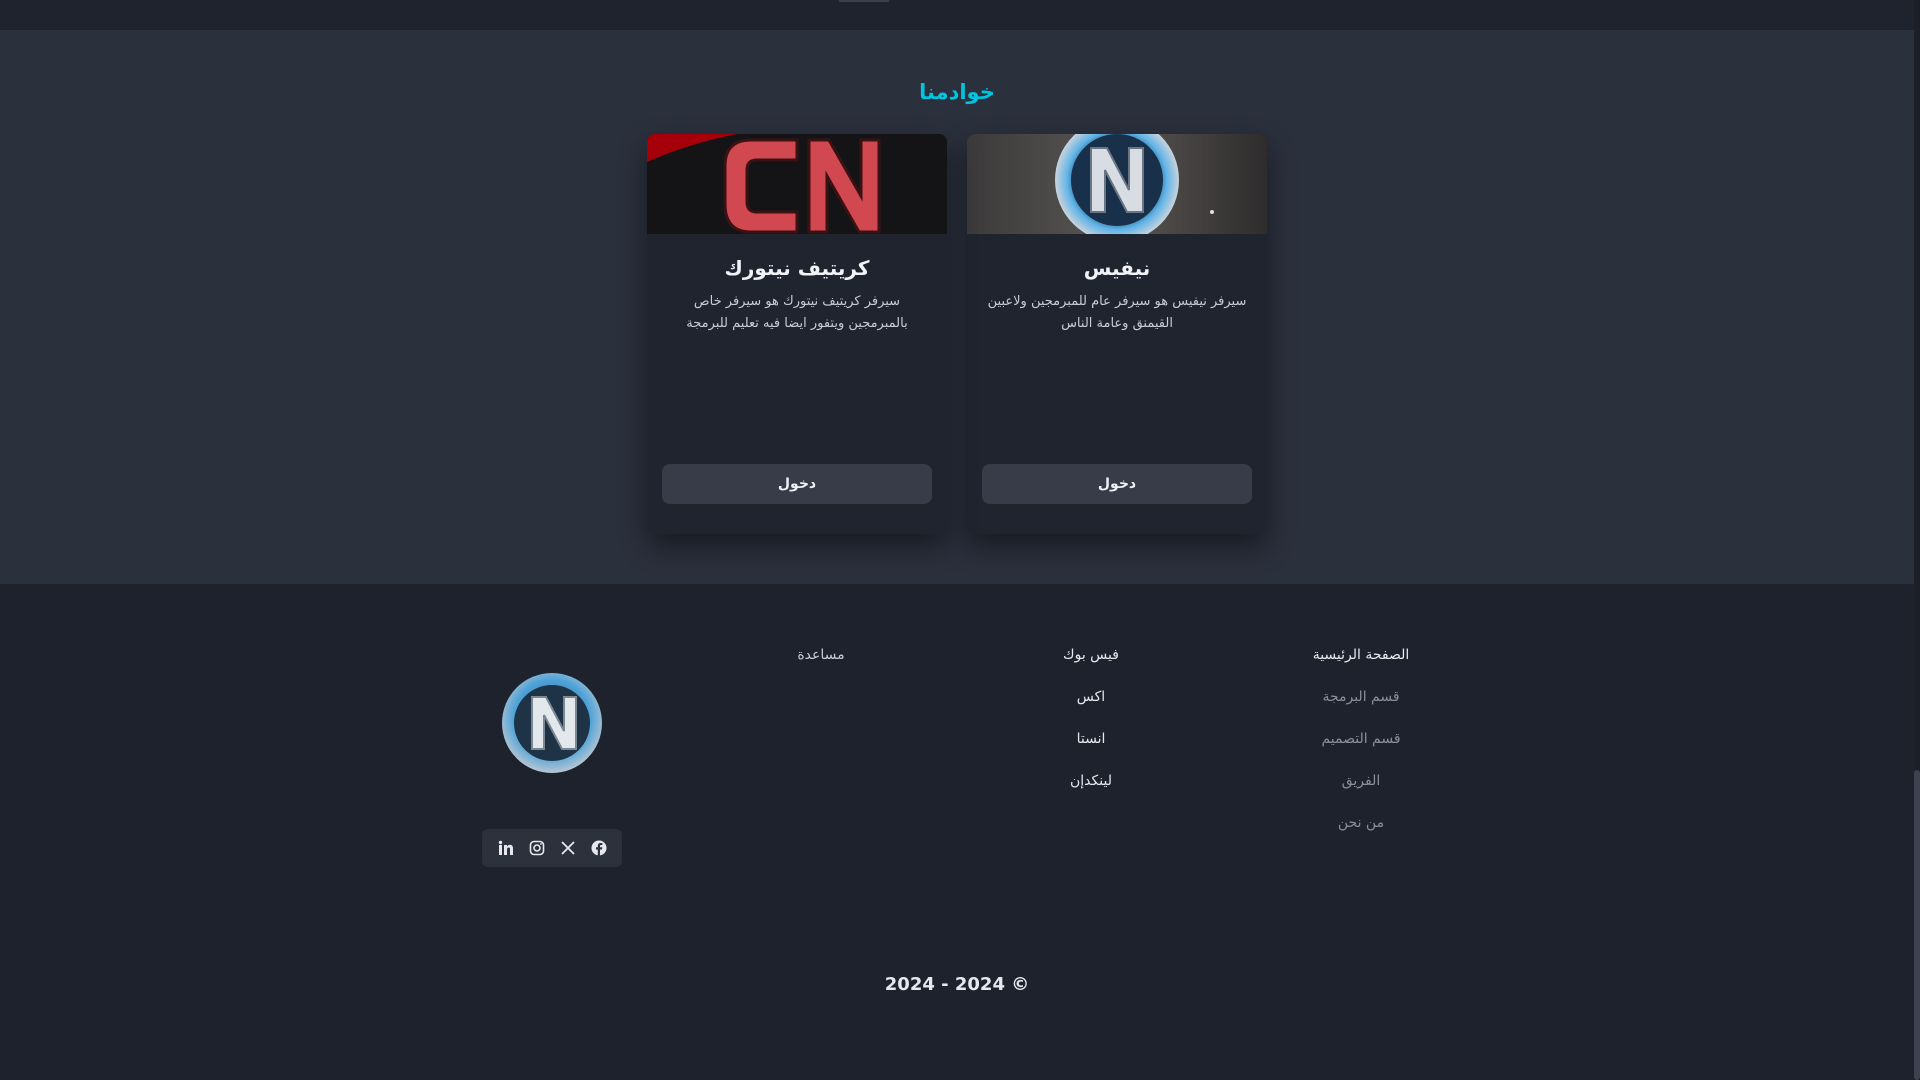 The image size is (1920, 1080). Describe the element at coordinates (506, 848) in the screenshot. I see `linkedin-icon` at that location.